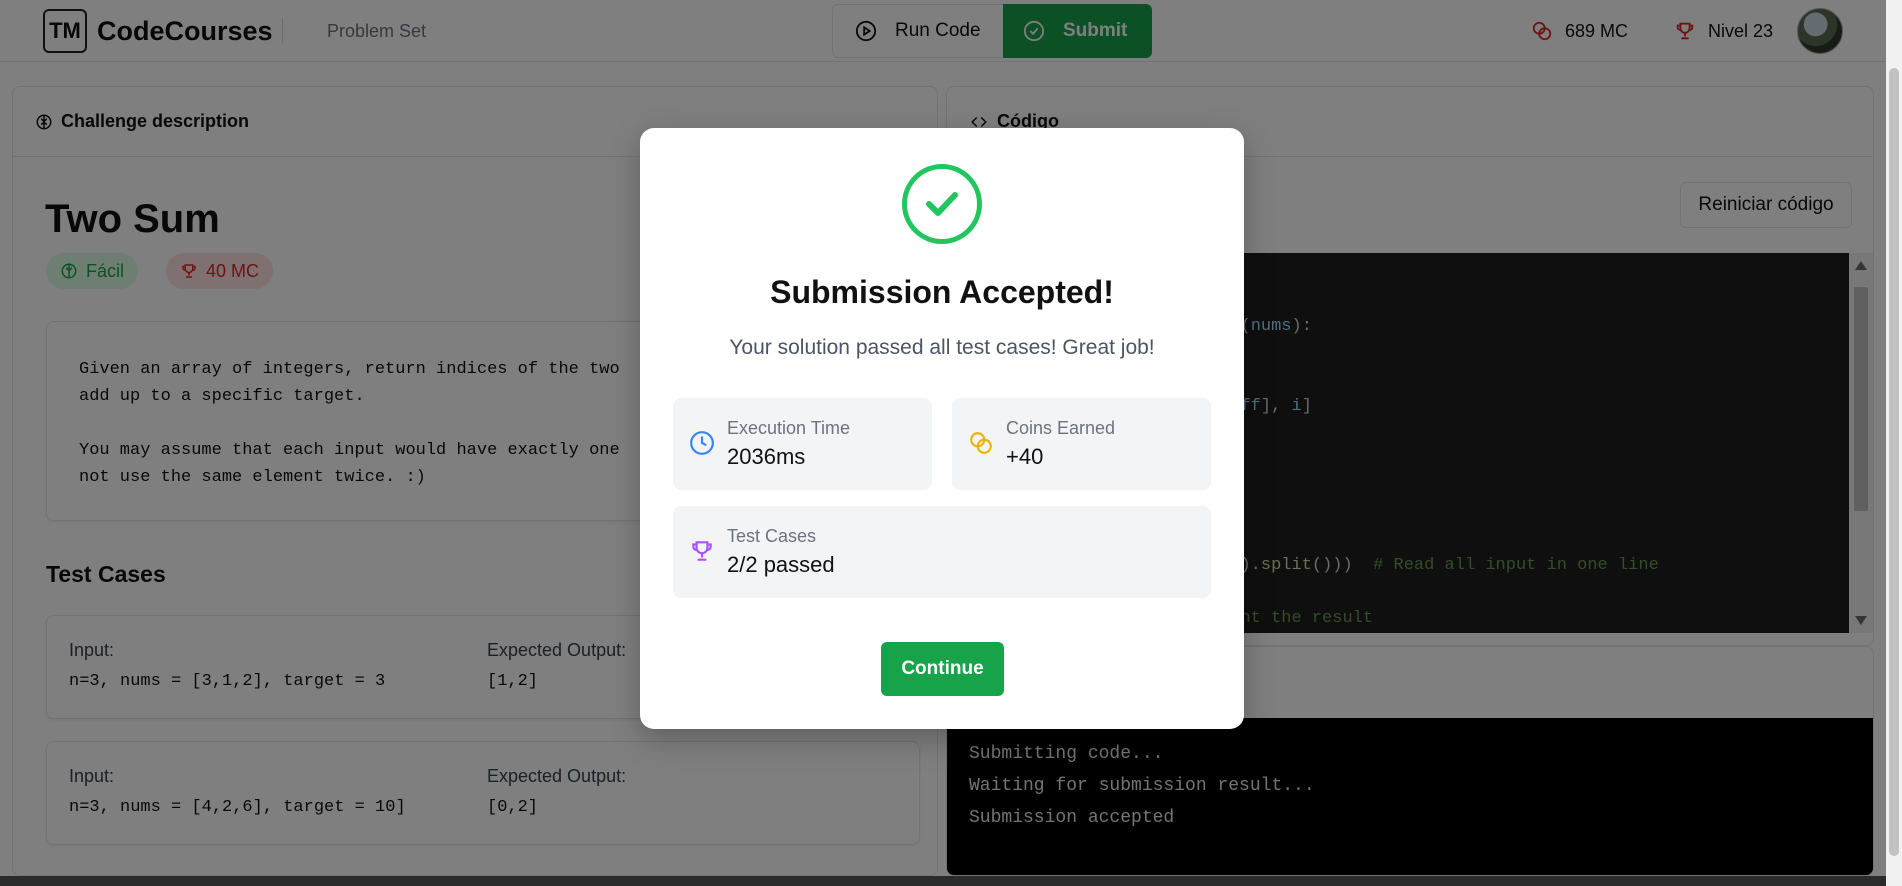 This screenshot has width=1902, height=886. I want to click on test-cases-value: 2/2 passed, so click(781, 564).